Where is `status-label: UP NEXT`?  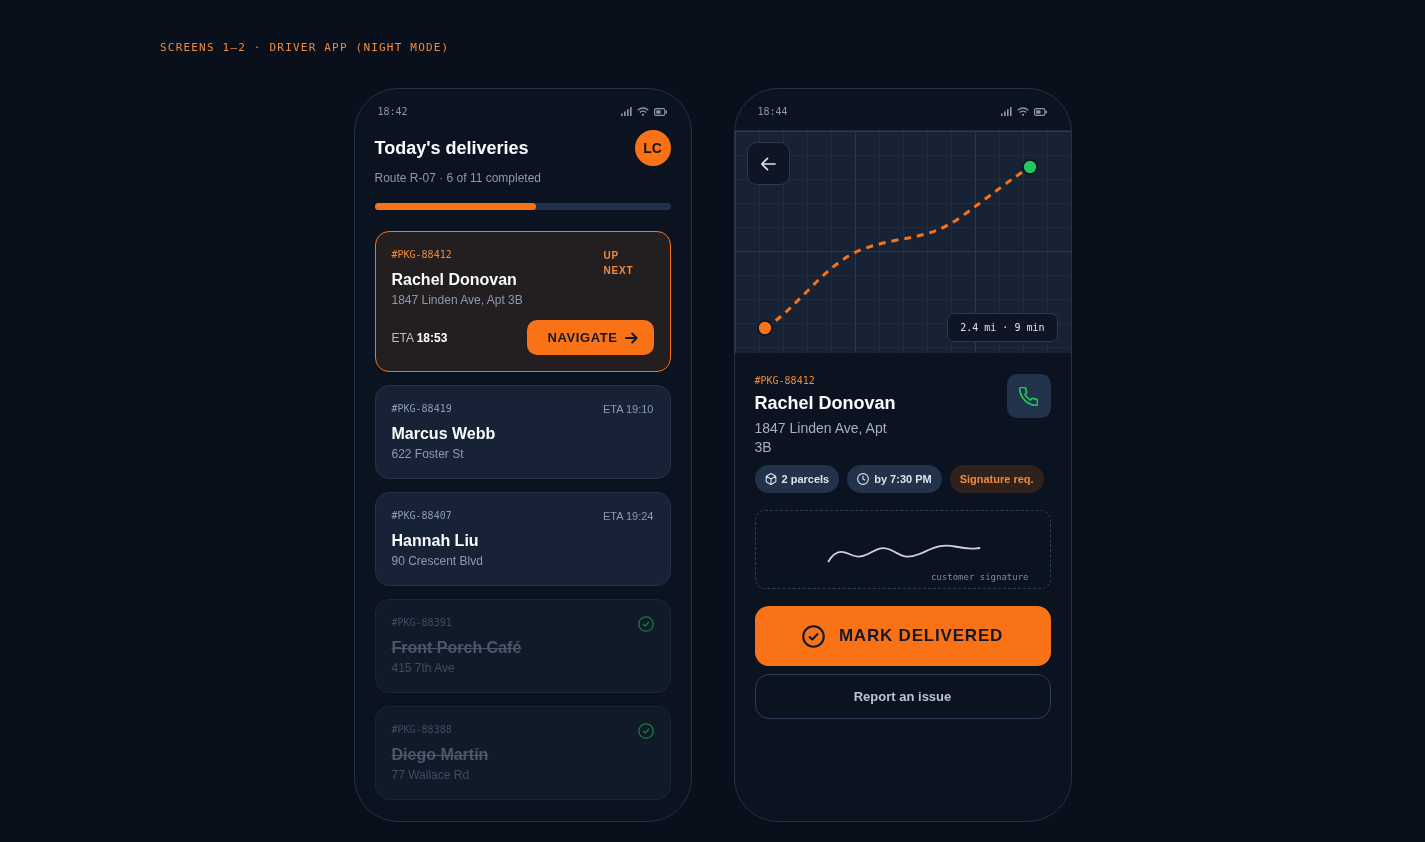
status-label: UP NEXT is located at coordinates (619, 263).